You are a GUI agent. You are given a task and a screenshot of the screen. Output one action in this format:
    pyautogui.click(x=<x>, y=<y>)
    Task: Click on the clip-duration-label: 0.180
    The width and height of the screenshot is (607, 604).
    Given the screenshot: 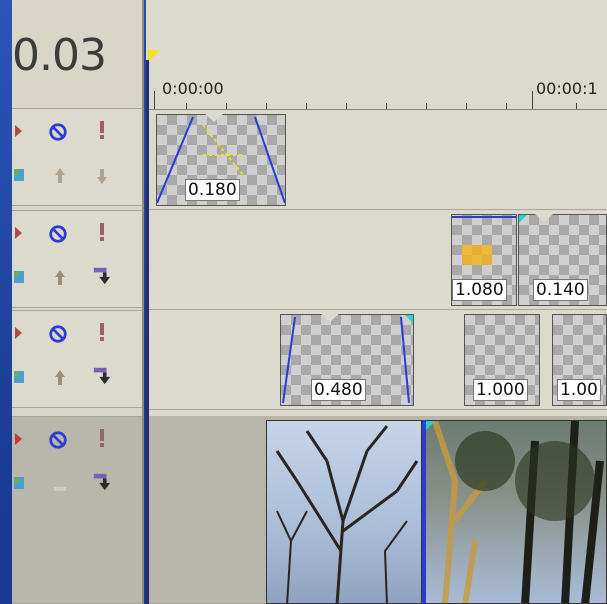 What is the action you would take?
    pyautogui.click(x=212, y=190)
    